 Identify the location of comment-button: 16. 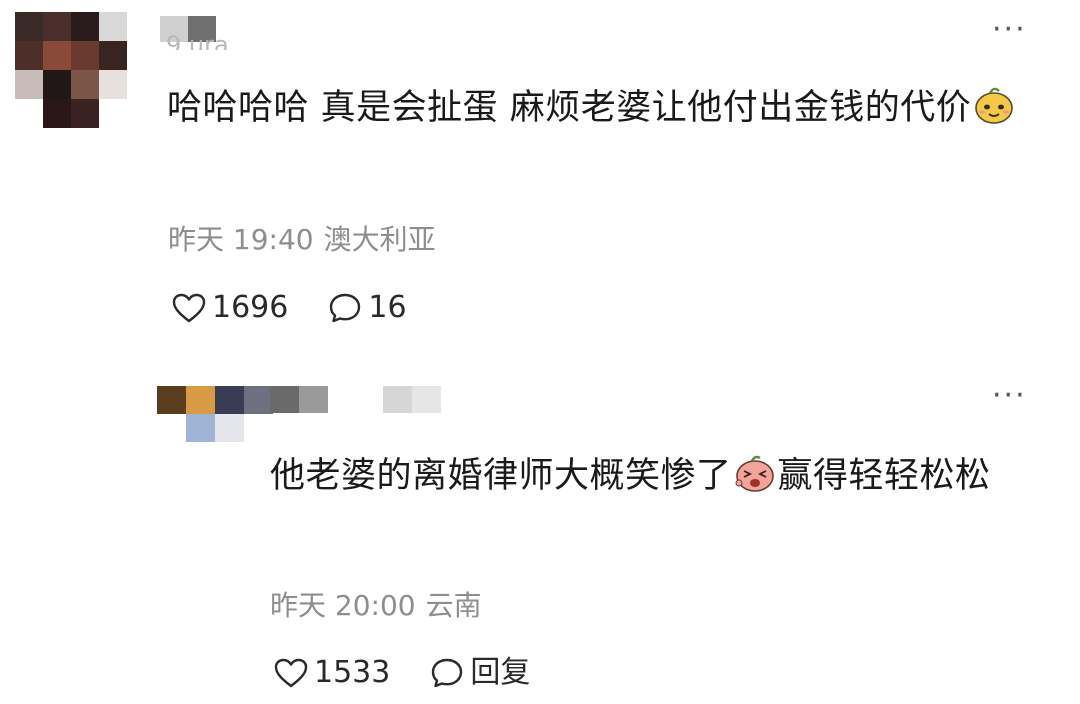
(367, 308).